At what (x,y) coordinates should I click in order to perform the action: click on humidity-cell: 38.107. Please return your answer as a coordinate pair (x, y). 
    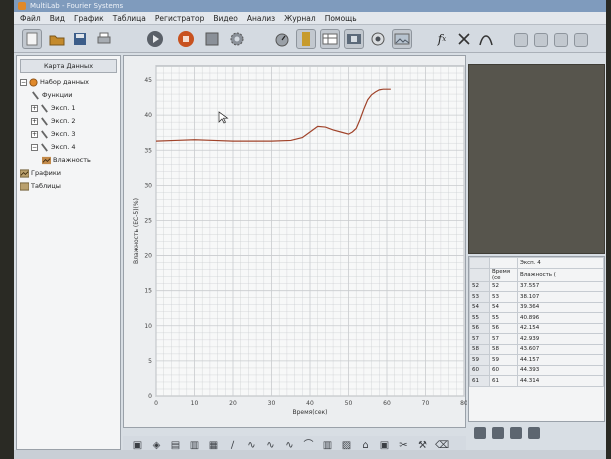
    Looking at the image, I should click on (560, 297).